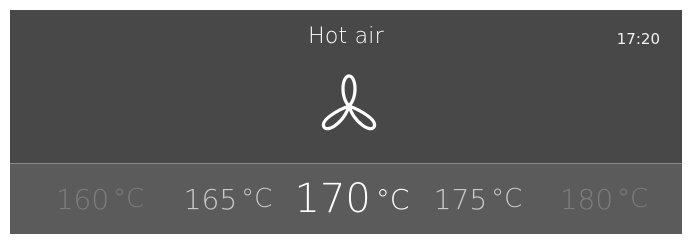 The width and height of the screenshot is (694, 244). I want to click on mode-title: Hot air, so click(346, 36).